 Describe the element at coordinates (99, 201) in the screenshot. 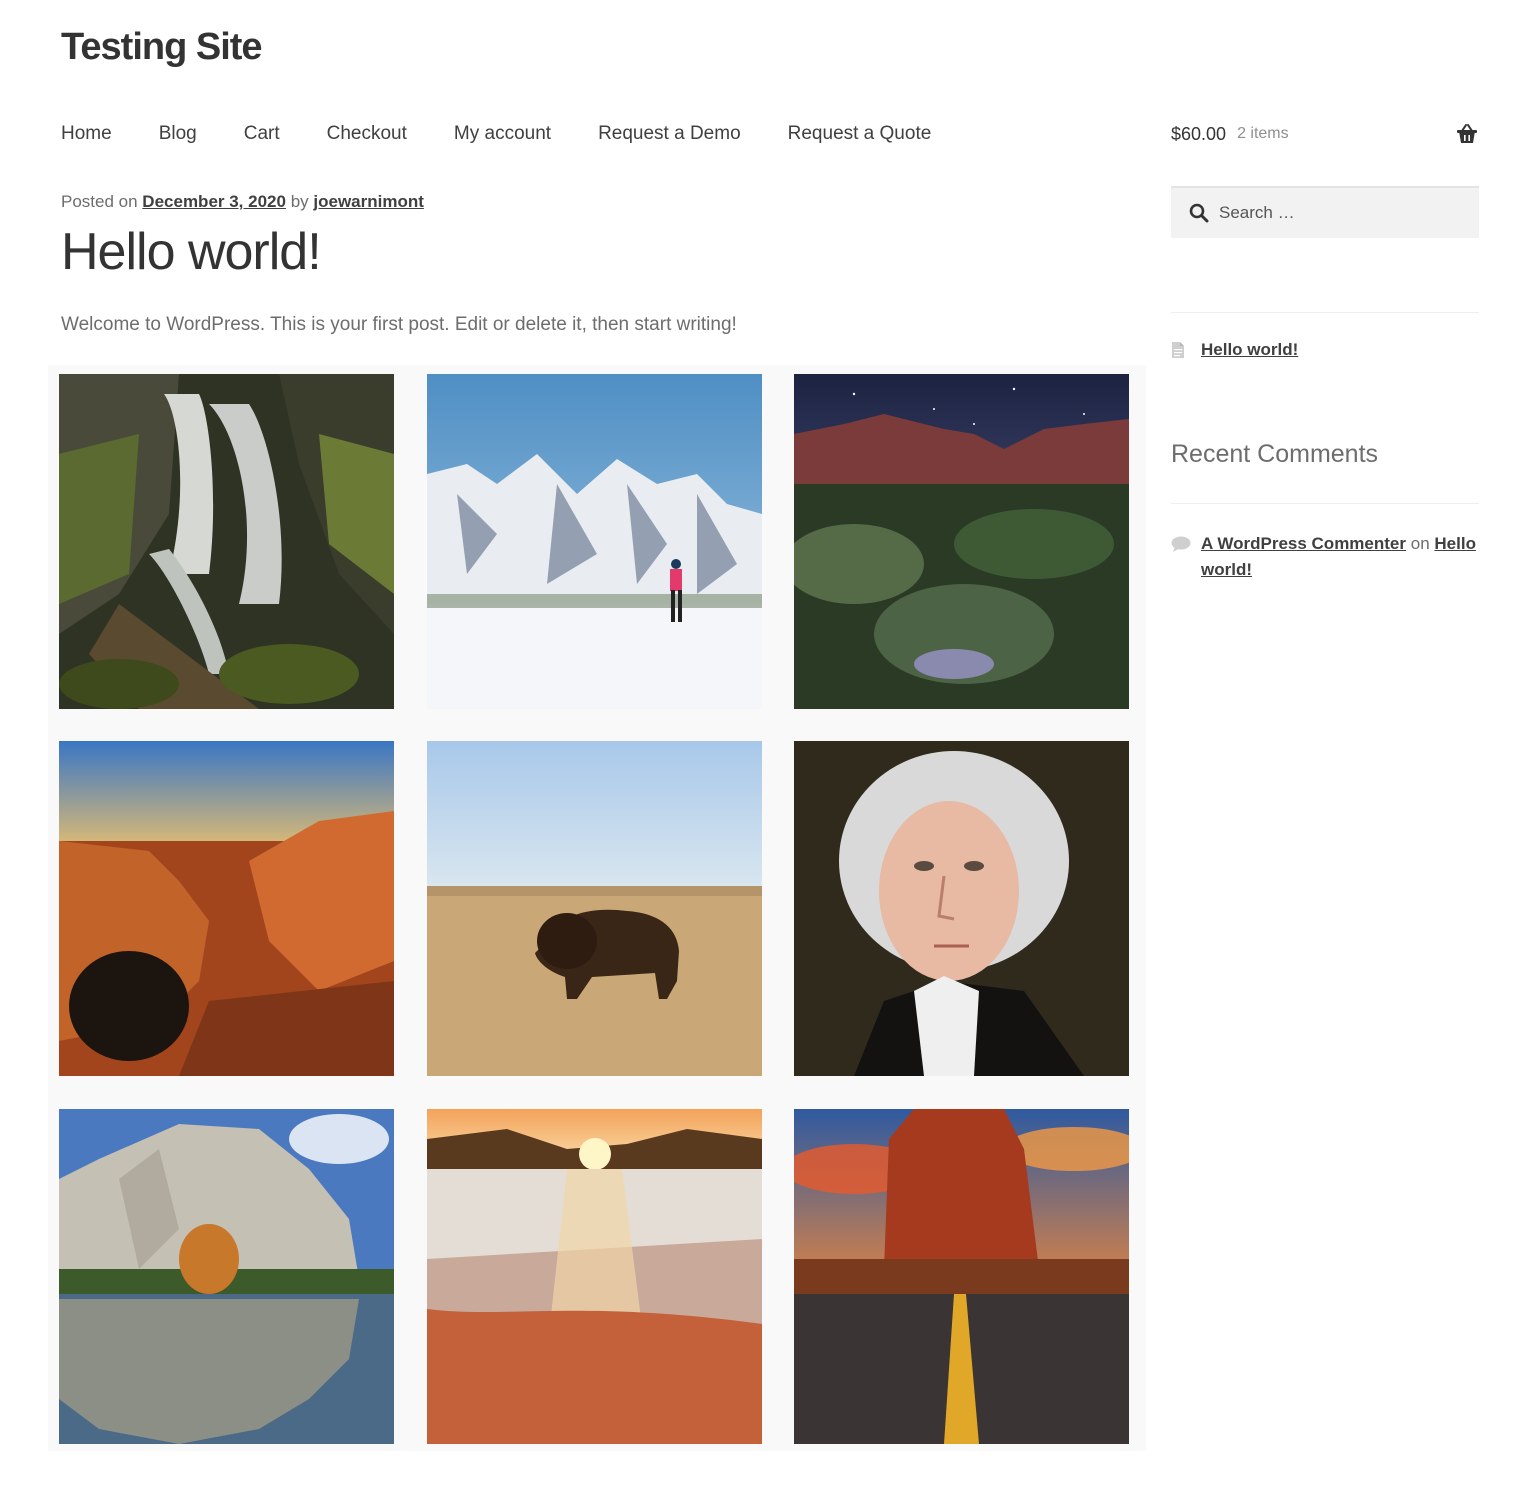

I see `meta-prefix: Posted on` at that location.